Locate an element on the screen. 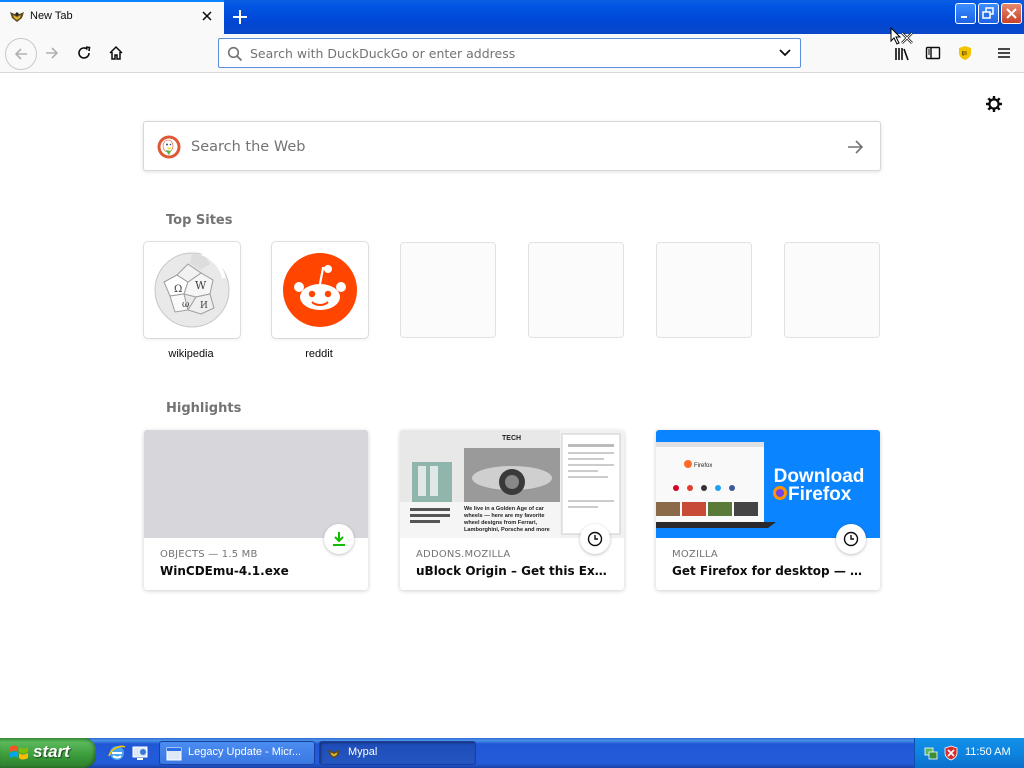 The height and width of the screenshot is (768, 1024). web-search-box is located at coordinates (512, 146).